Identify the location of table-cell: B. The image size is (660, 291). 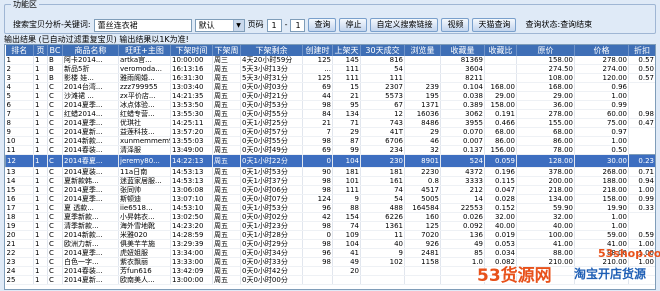
(55, 69).